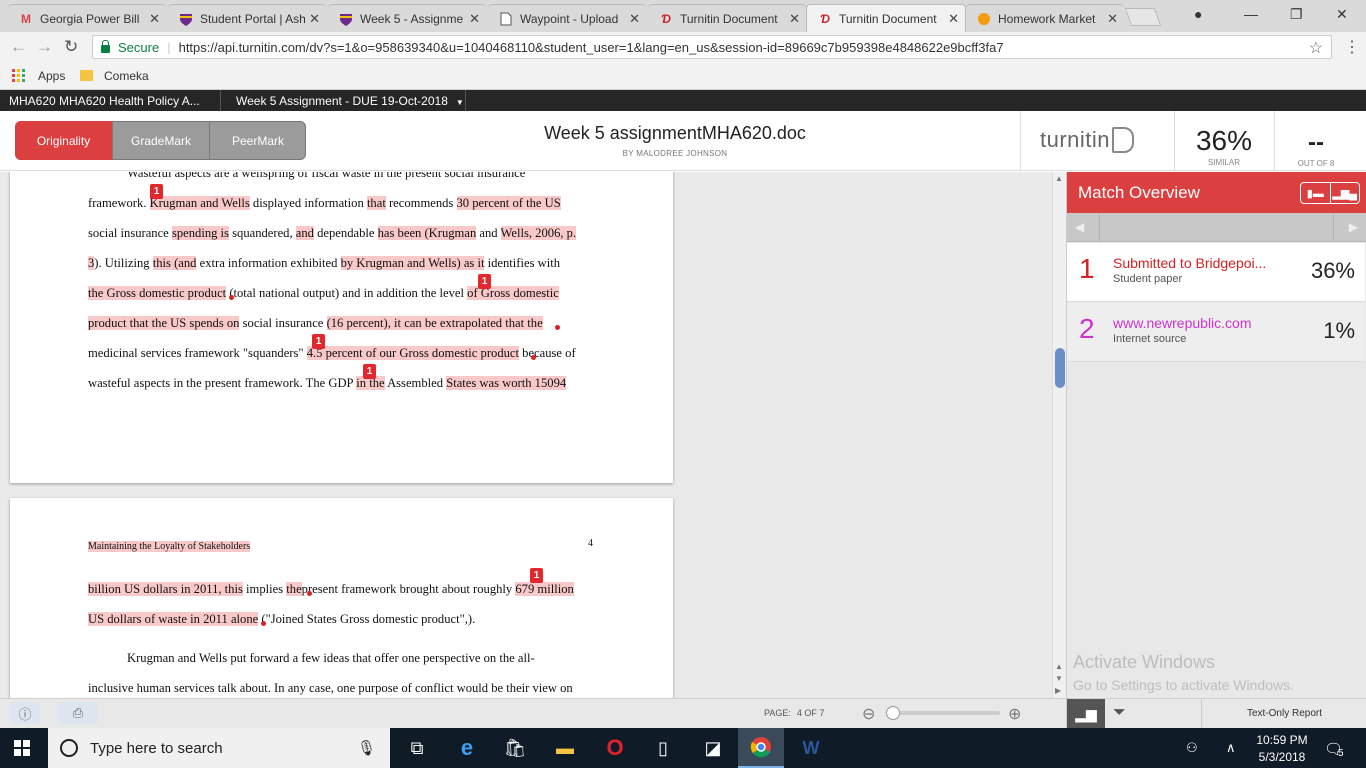 The image size is (1366, 768). Describe the element at coordinates (200, 233) in the screenshot. I see `match-highlight: spending is` at that location.